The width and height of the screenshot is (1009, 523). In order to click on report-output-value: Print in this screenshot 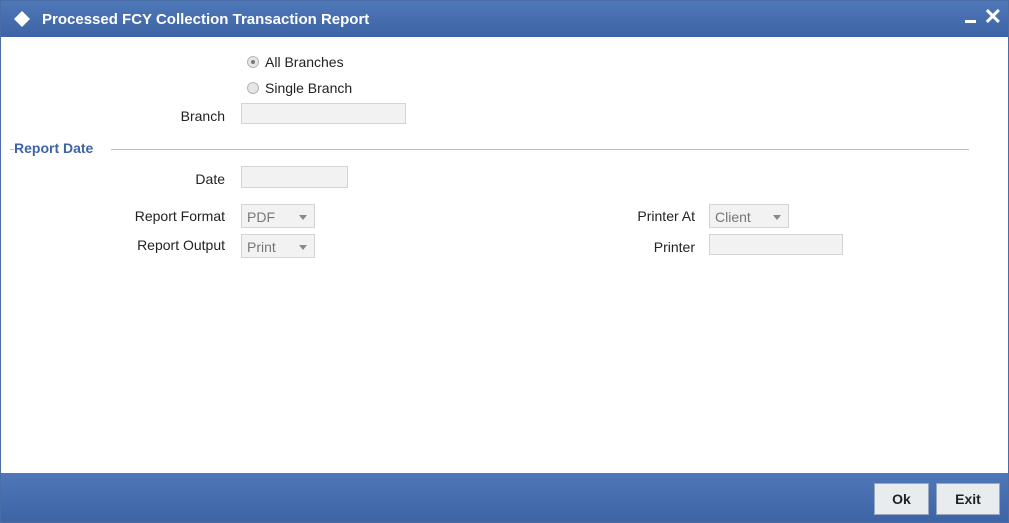, I will do `click(261, 247)`.